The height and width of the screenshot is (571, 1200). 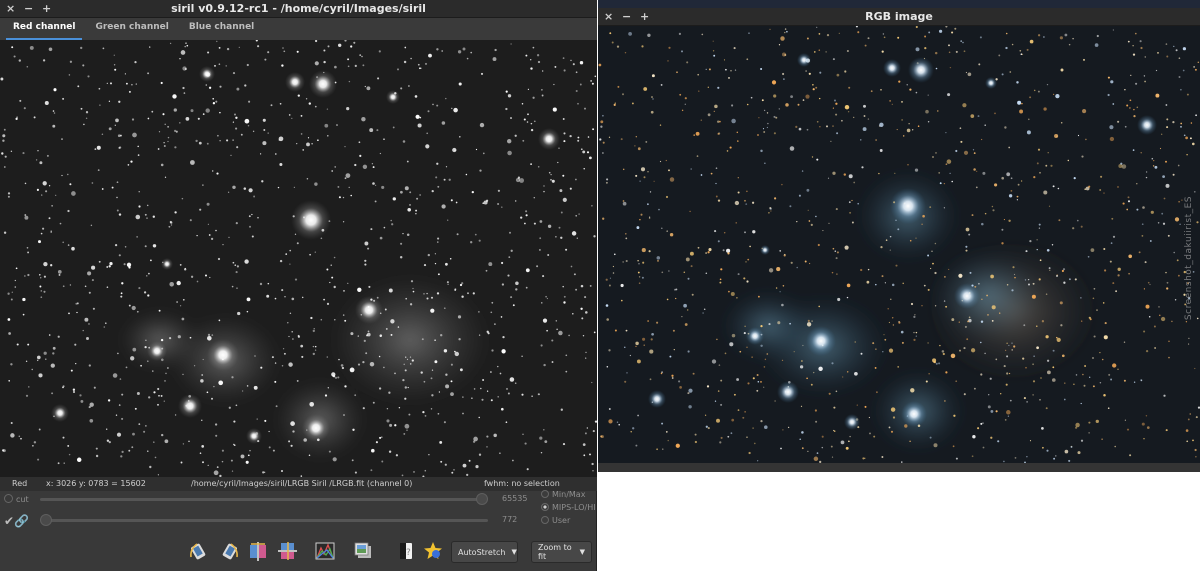 What do you see at coordinates (96, 483) in the screenshot?
I see `pixel-coords-readout: x: 3026 y: 0783 = 15602` at bounding box center [96, 483].